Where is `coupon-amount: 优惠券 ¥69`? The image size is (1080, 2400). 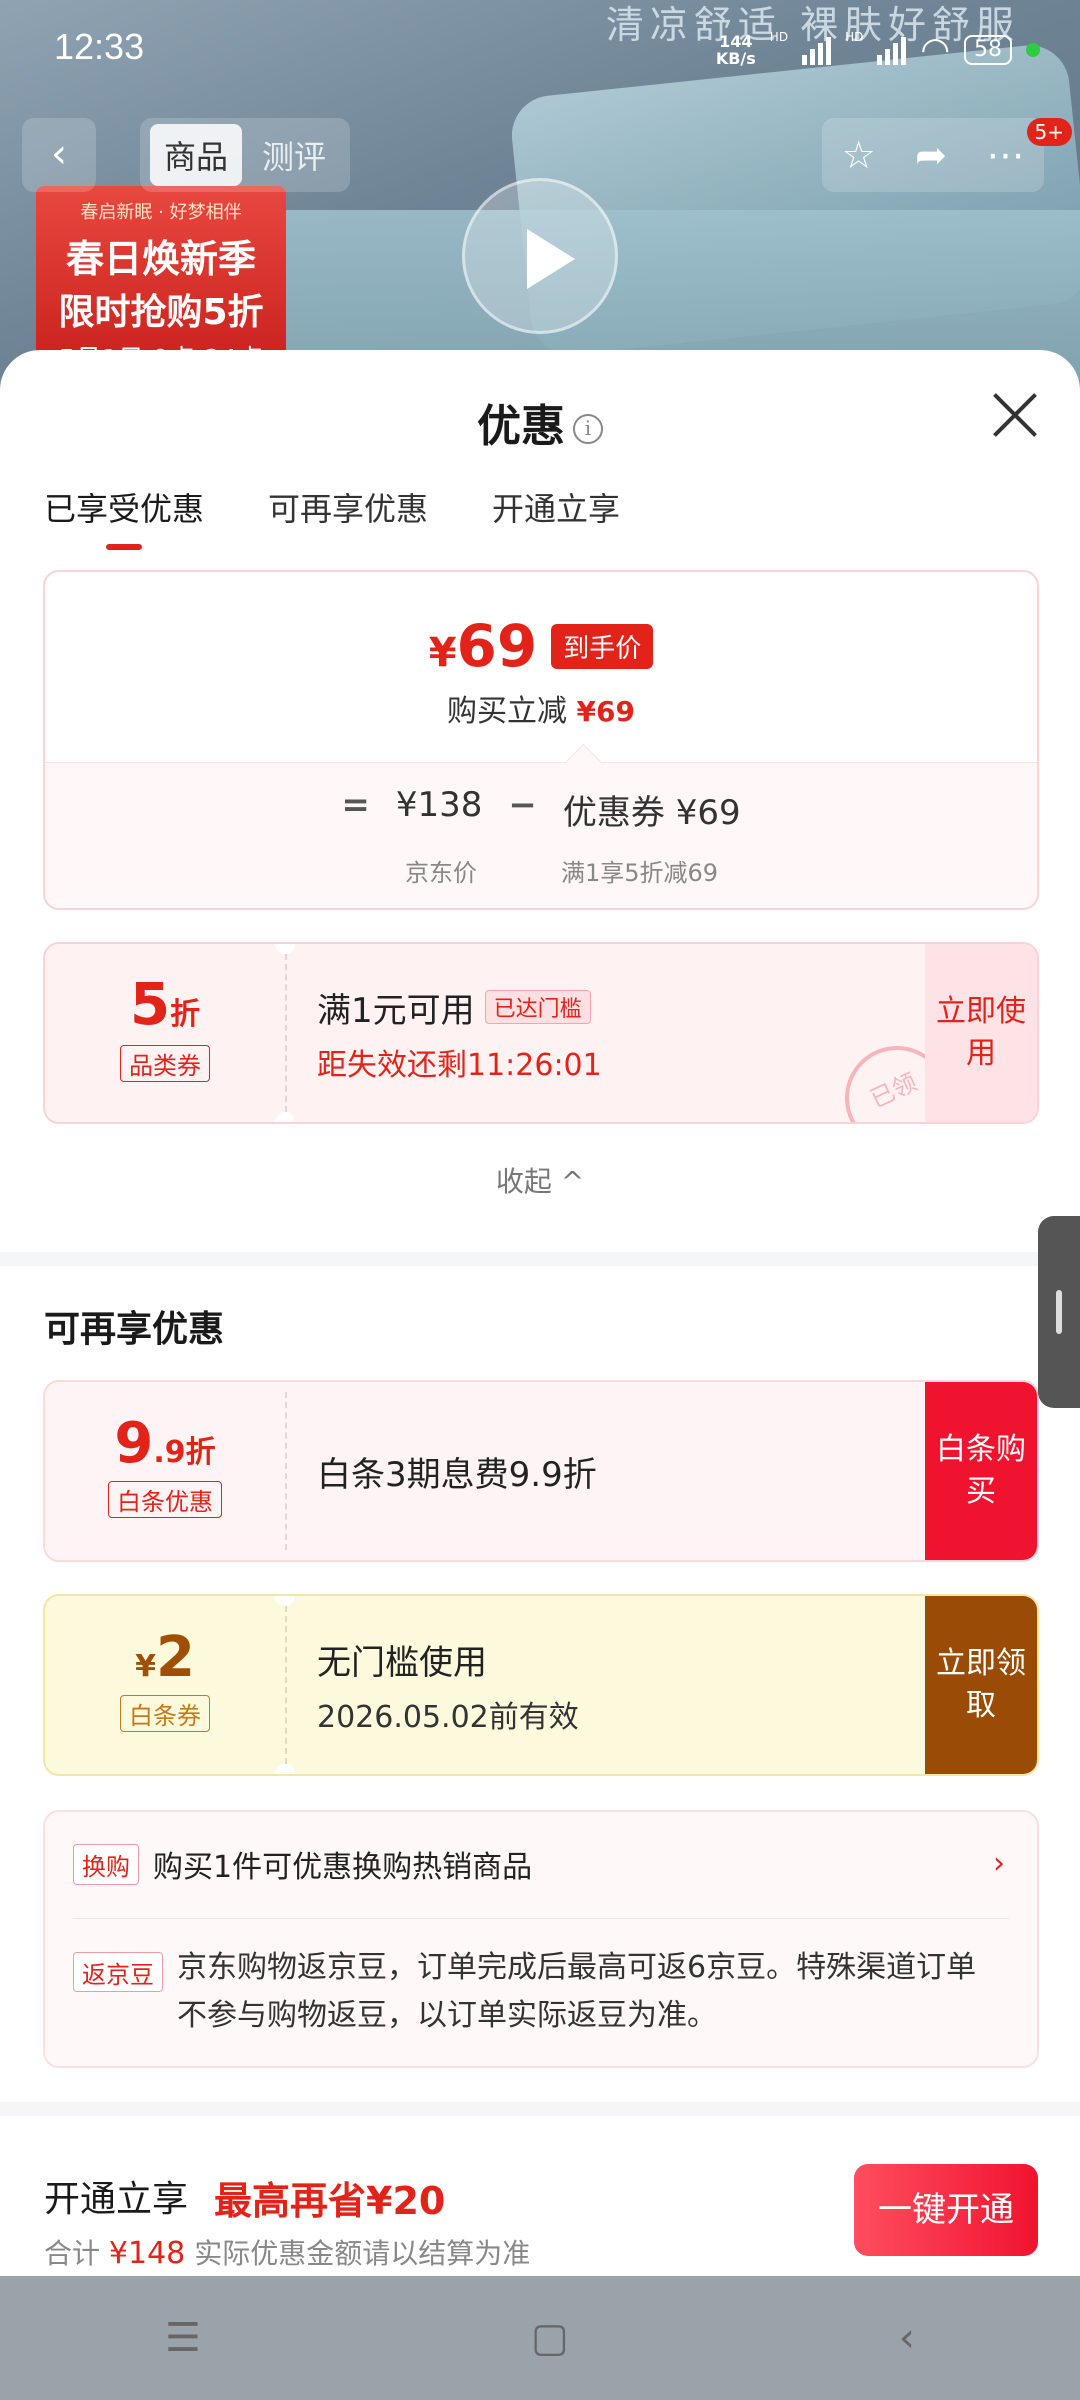 coupon-amount: 优惠券 ¥69 is located at coordinates (651, 813).